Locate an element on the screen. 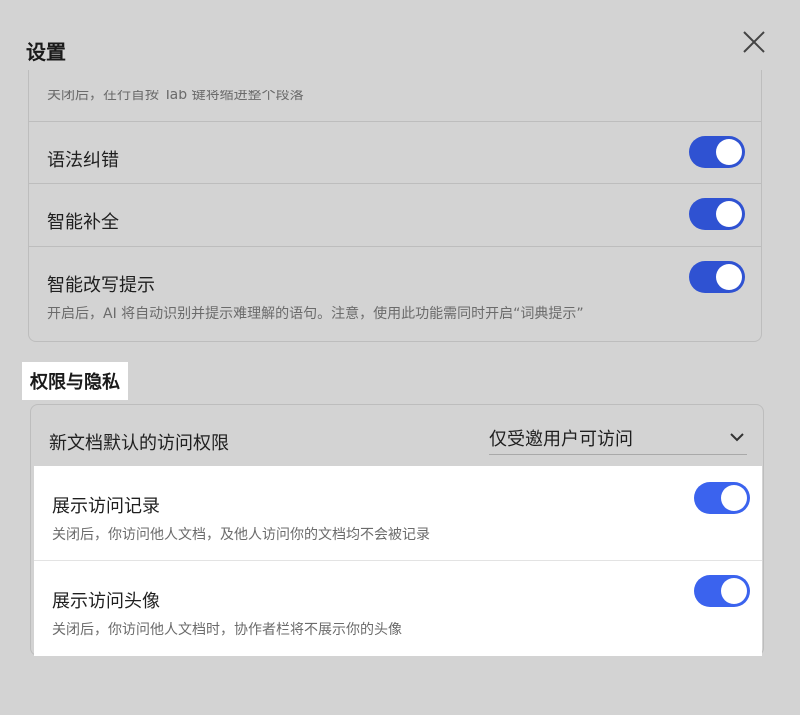 Image resolution: width=800 pixels, height=715 pixels. smart-complete-row: 智能补全 is located at coordinates (395, 214).